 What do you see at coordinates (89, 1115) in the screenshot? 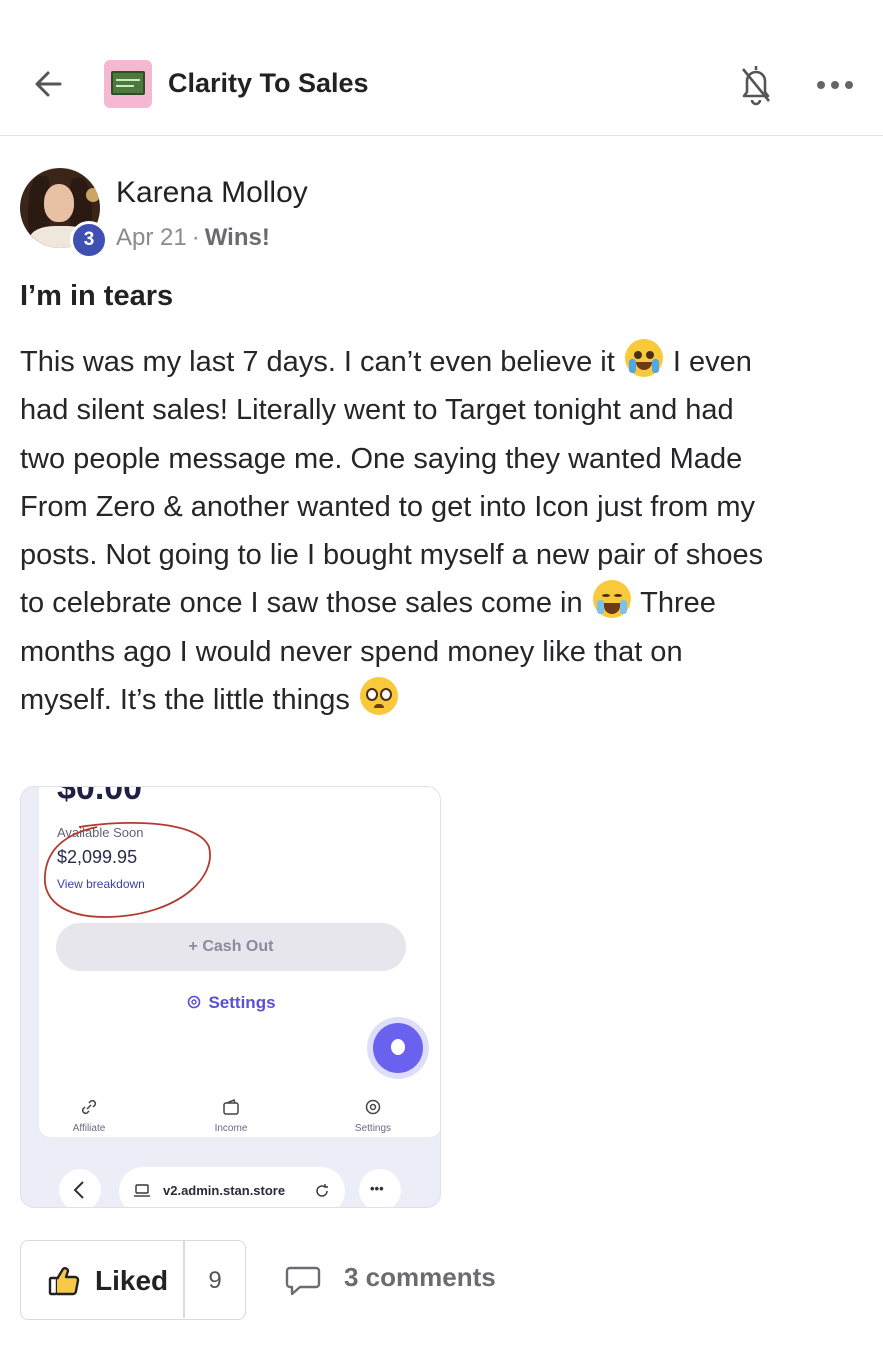
I see `nav-affiliate: Affiliate` at bounding box center [89, 1115].